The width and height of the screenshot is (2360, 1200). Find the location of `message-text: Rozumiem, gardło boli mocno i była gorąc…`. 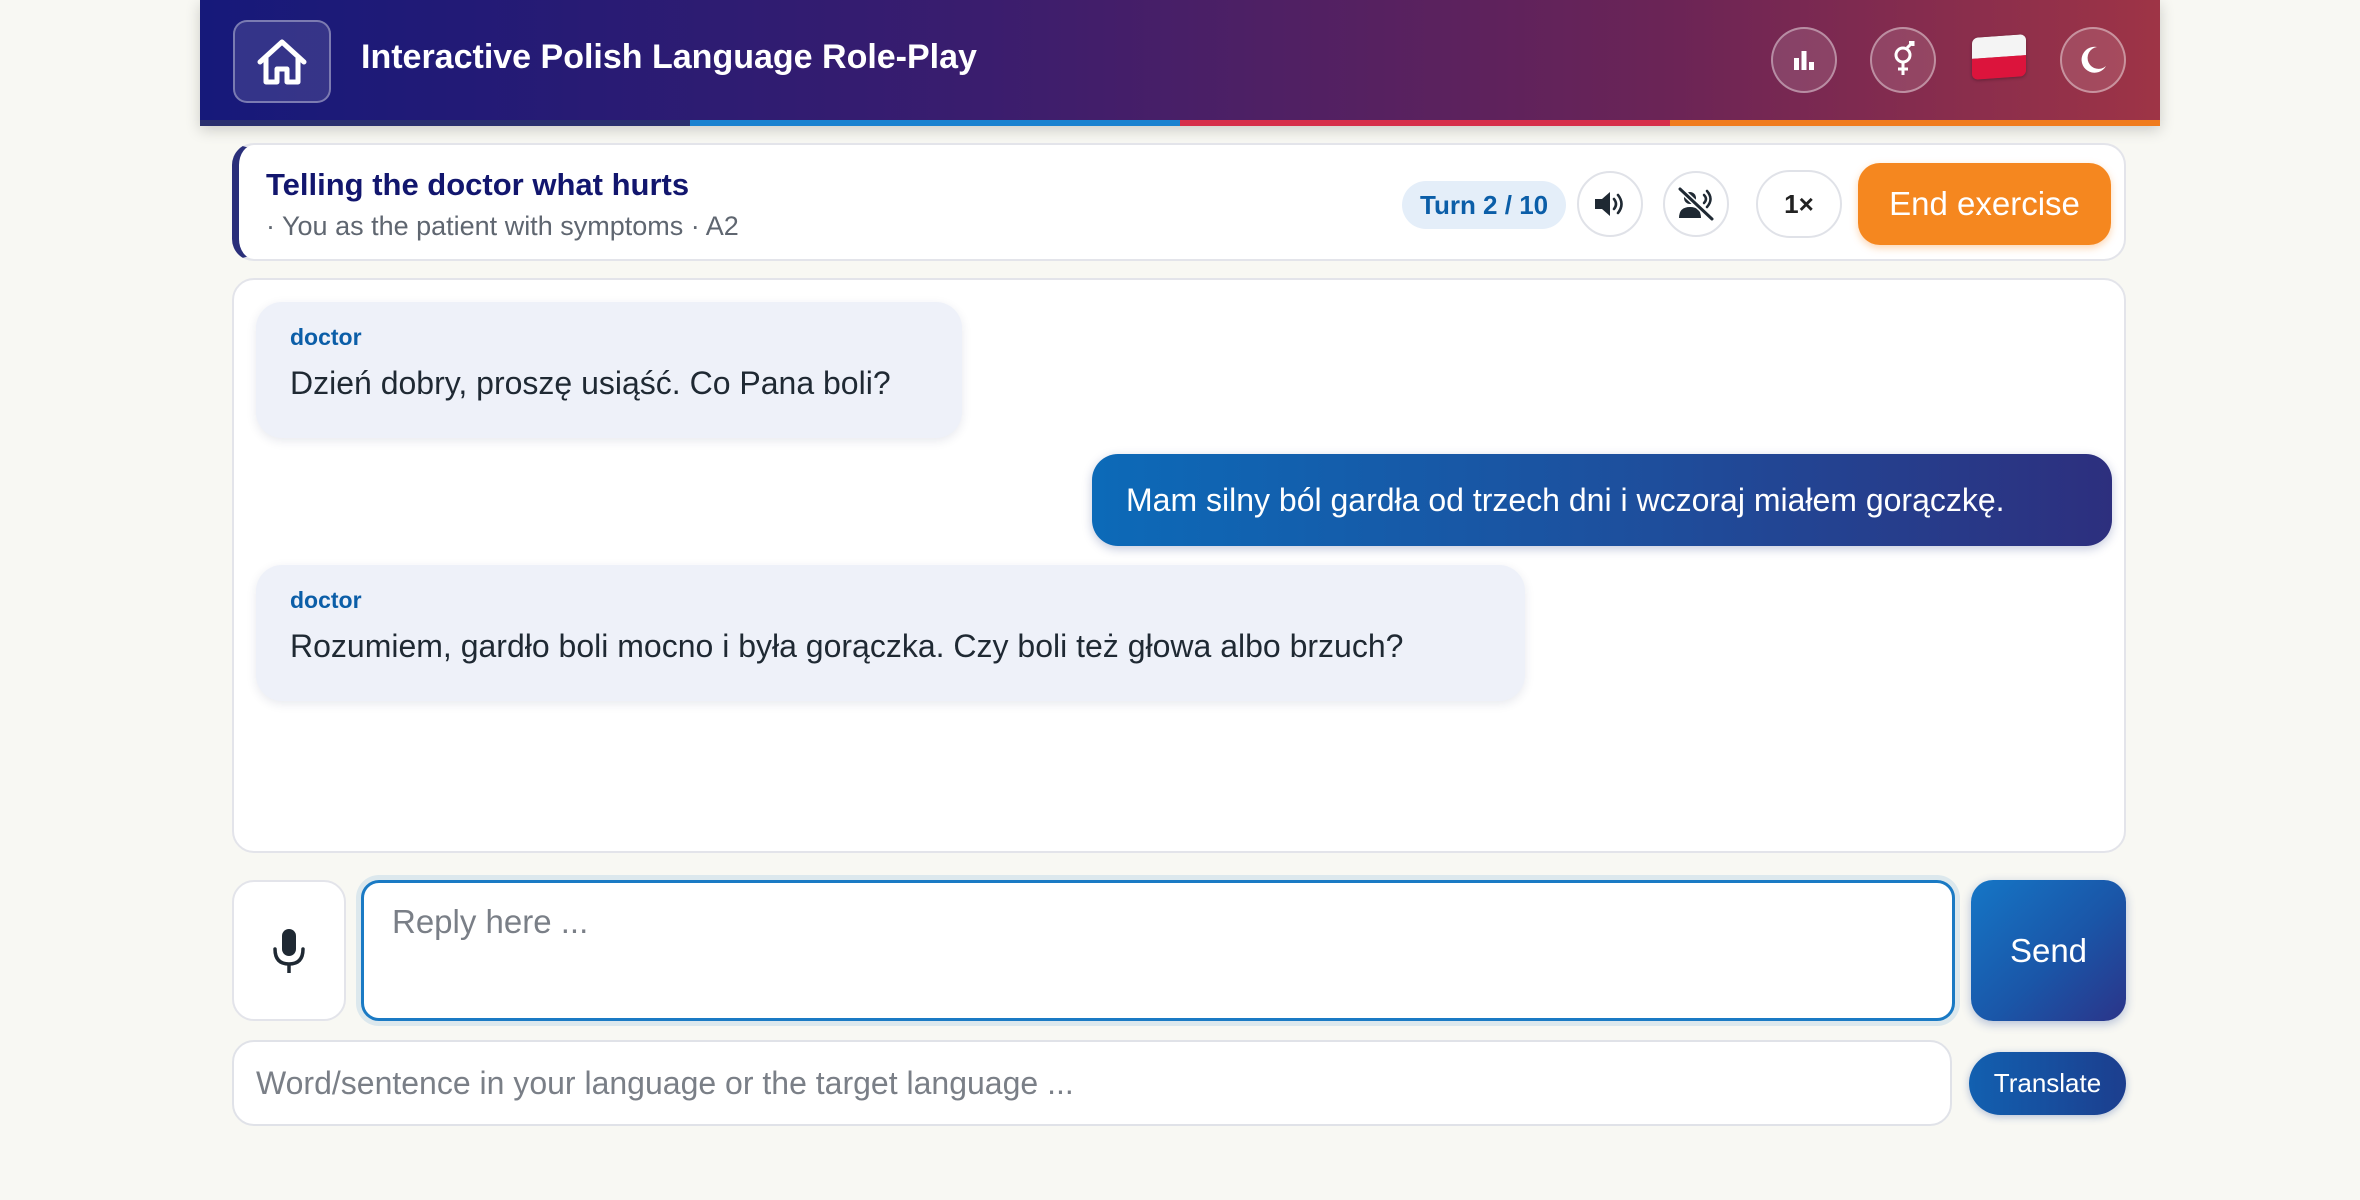

message-text: Rozumiem, gardło boli mocno i była gorąc… is located at coordinates (847, 646).